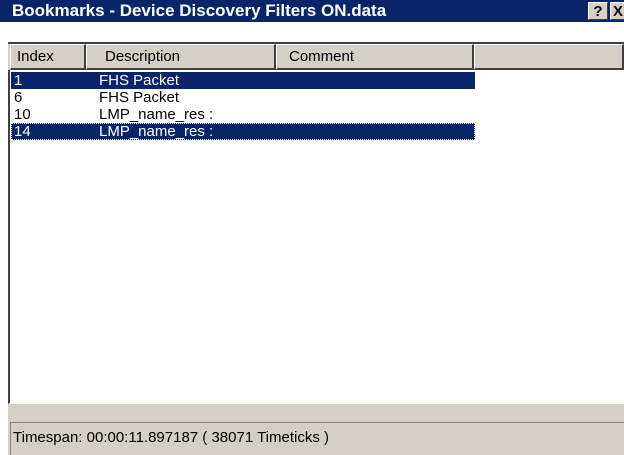 This screenshot has height=455, width=624. Describe the element at coordinates (181, 57) in the screenshot. I see `column-header-description: Description` at that location.